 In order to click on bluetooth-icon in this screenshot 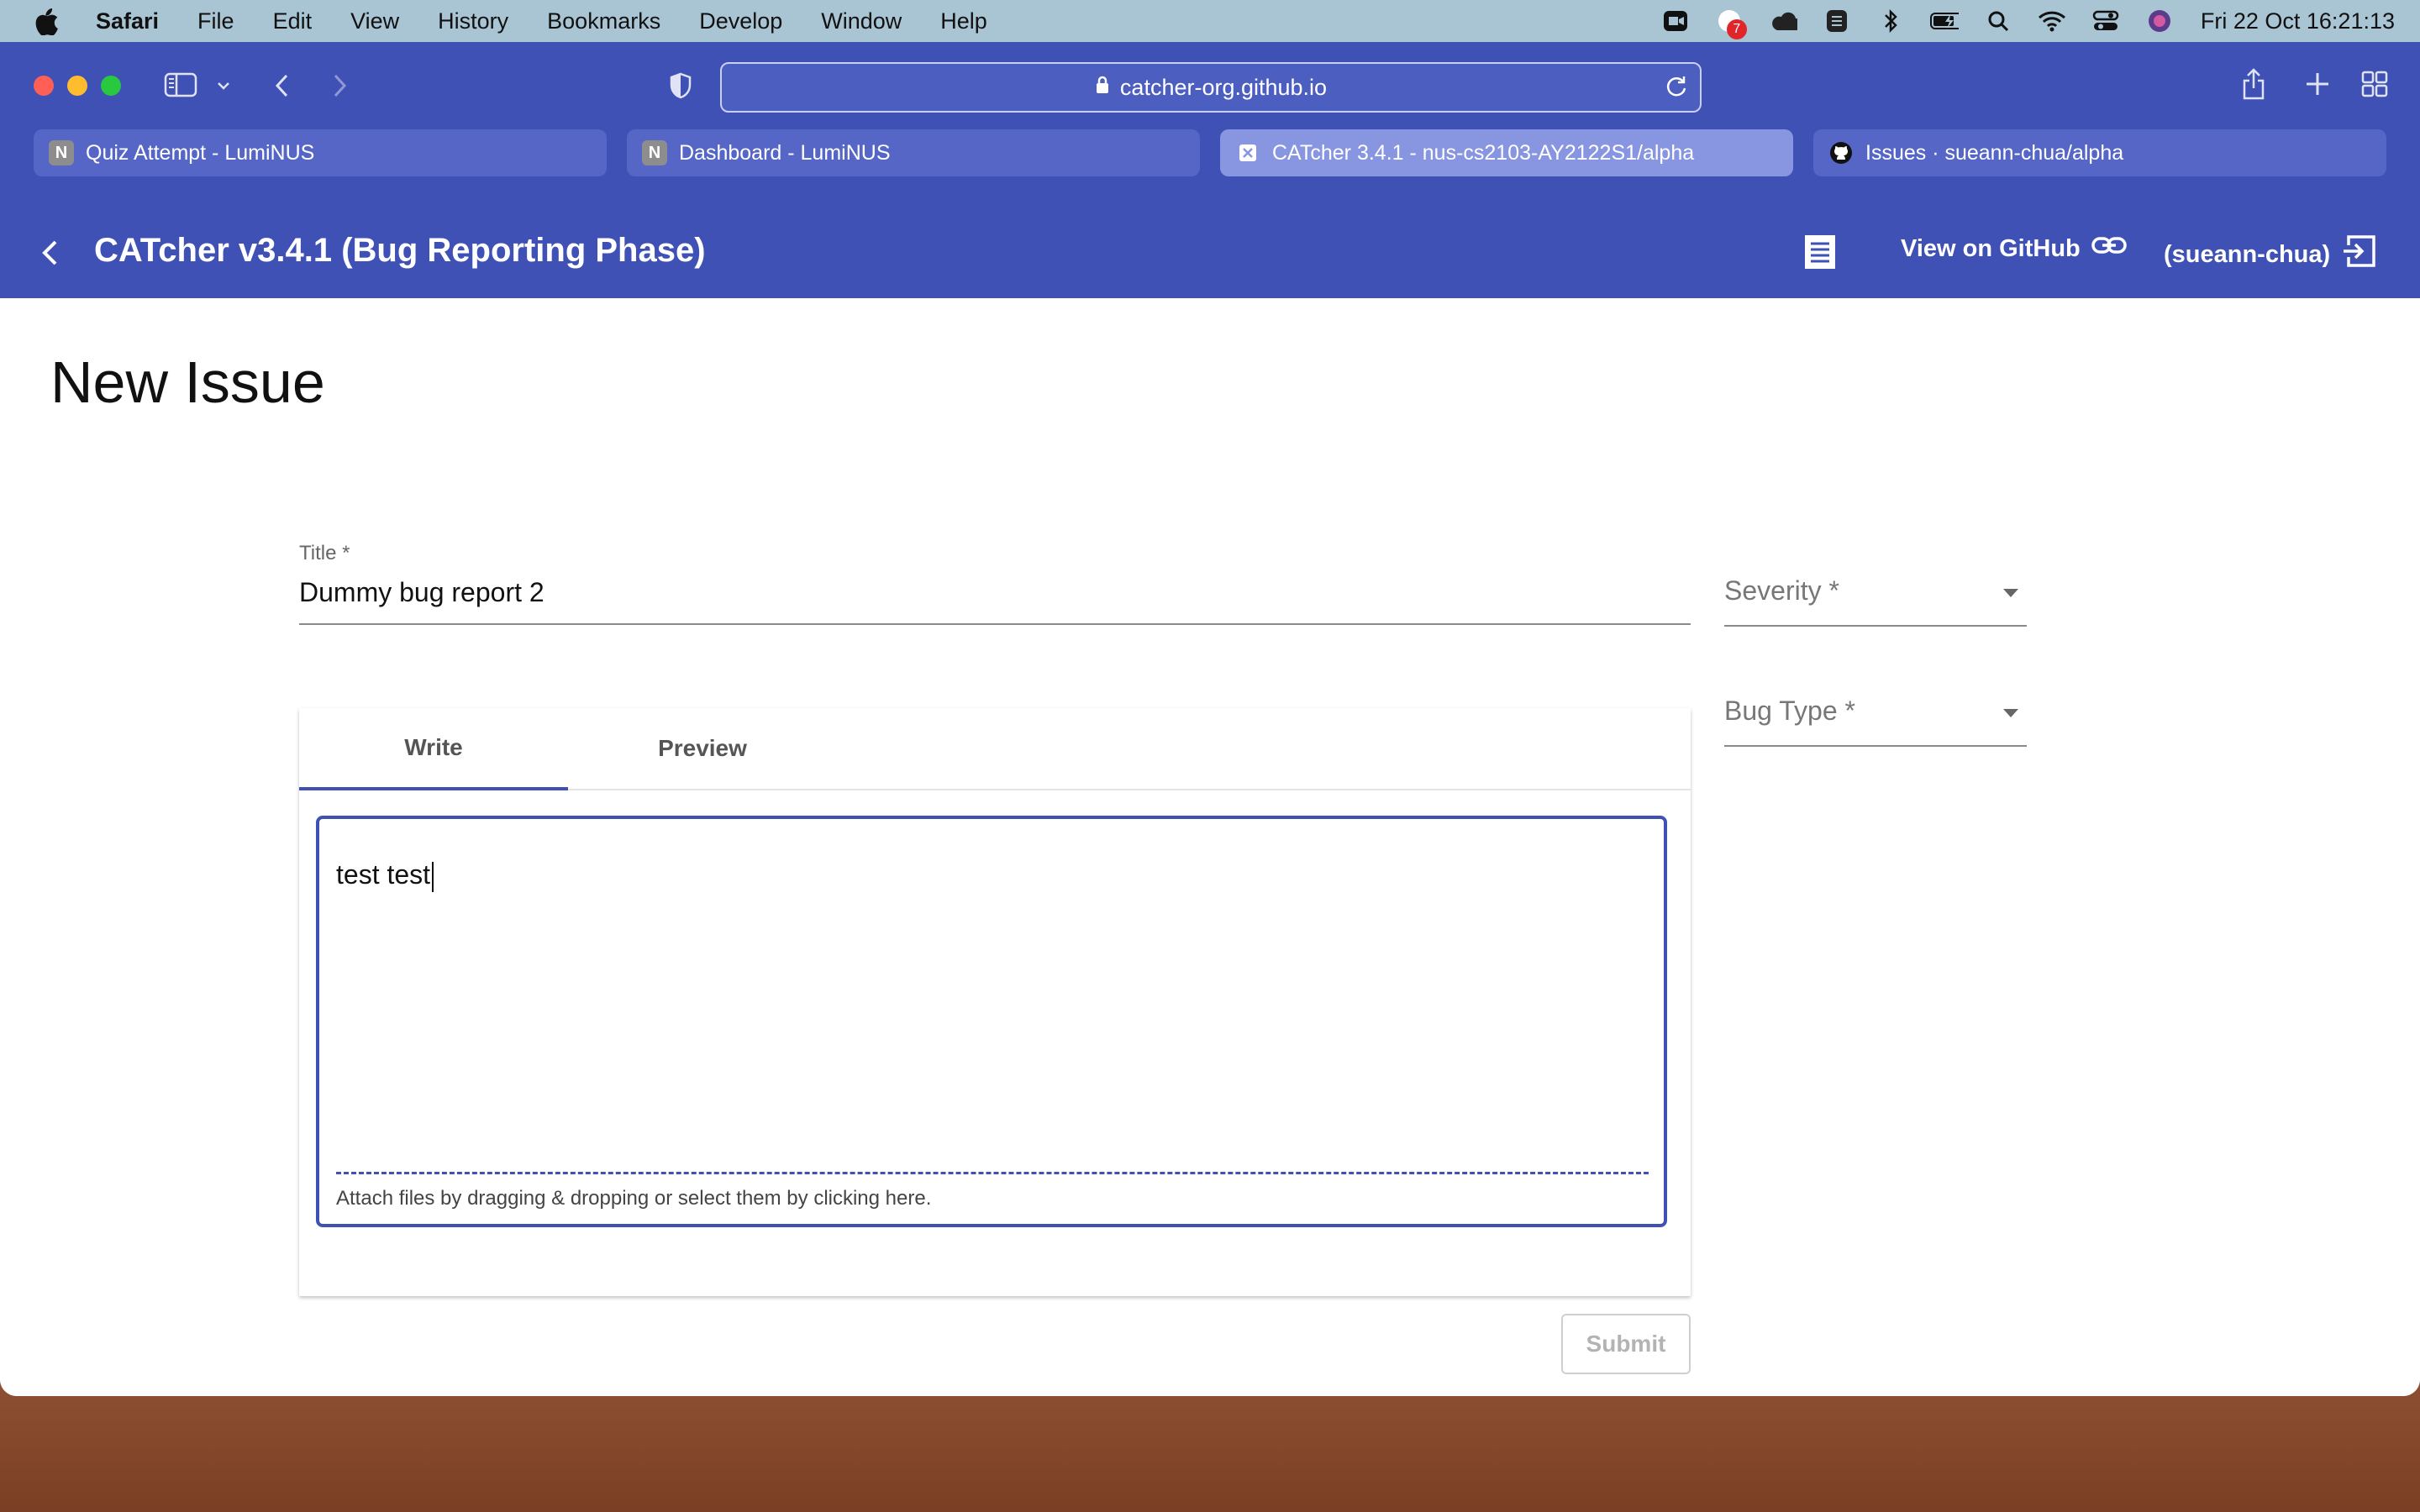, I will do `click(1890, 21)`.